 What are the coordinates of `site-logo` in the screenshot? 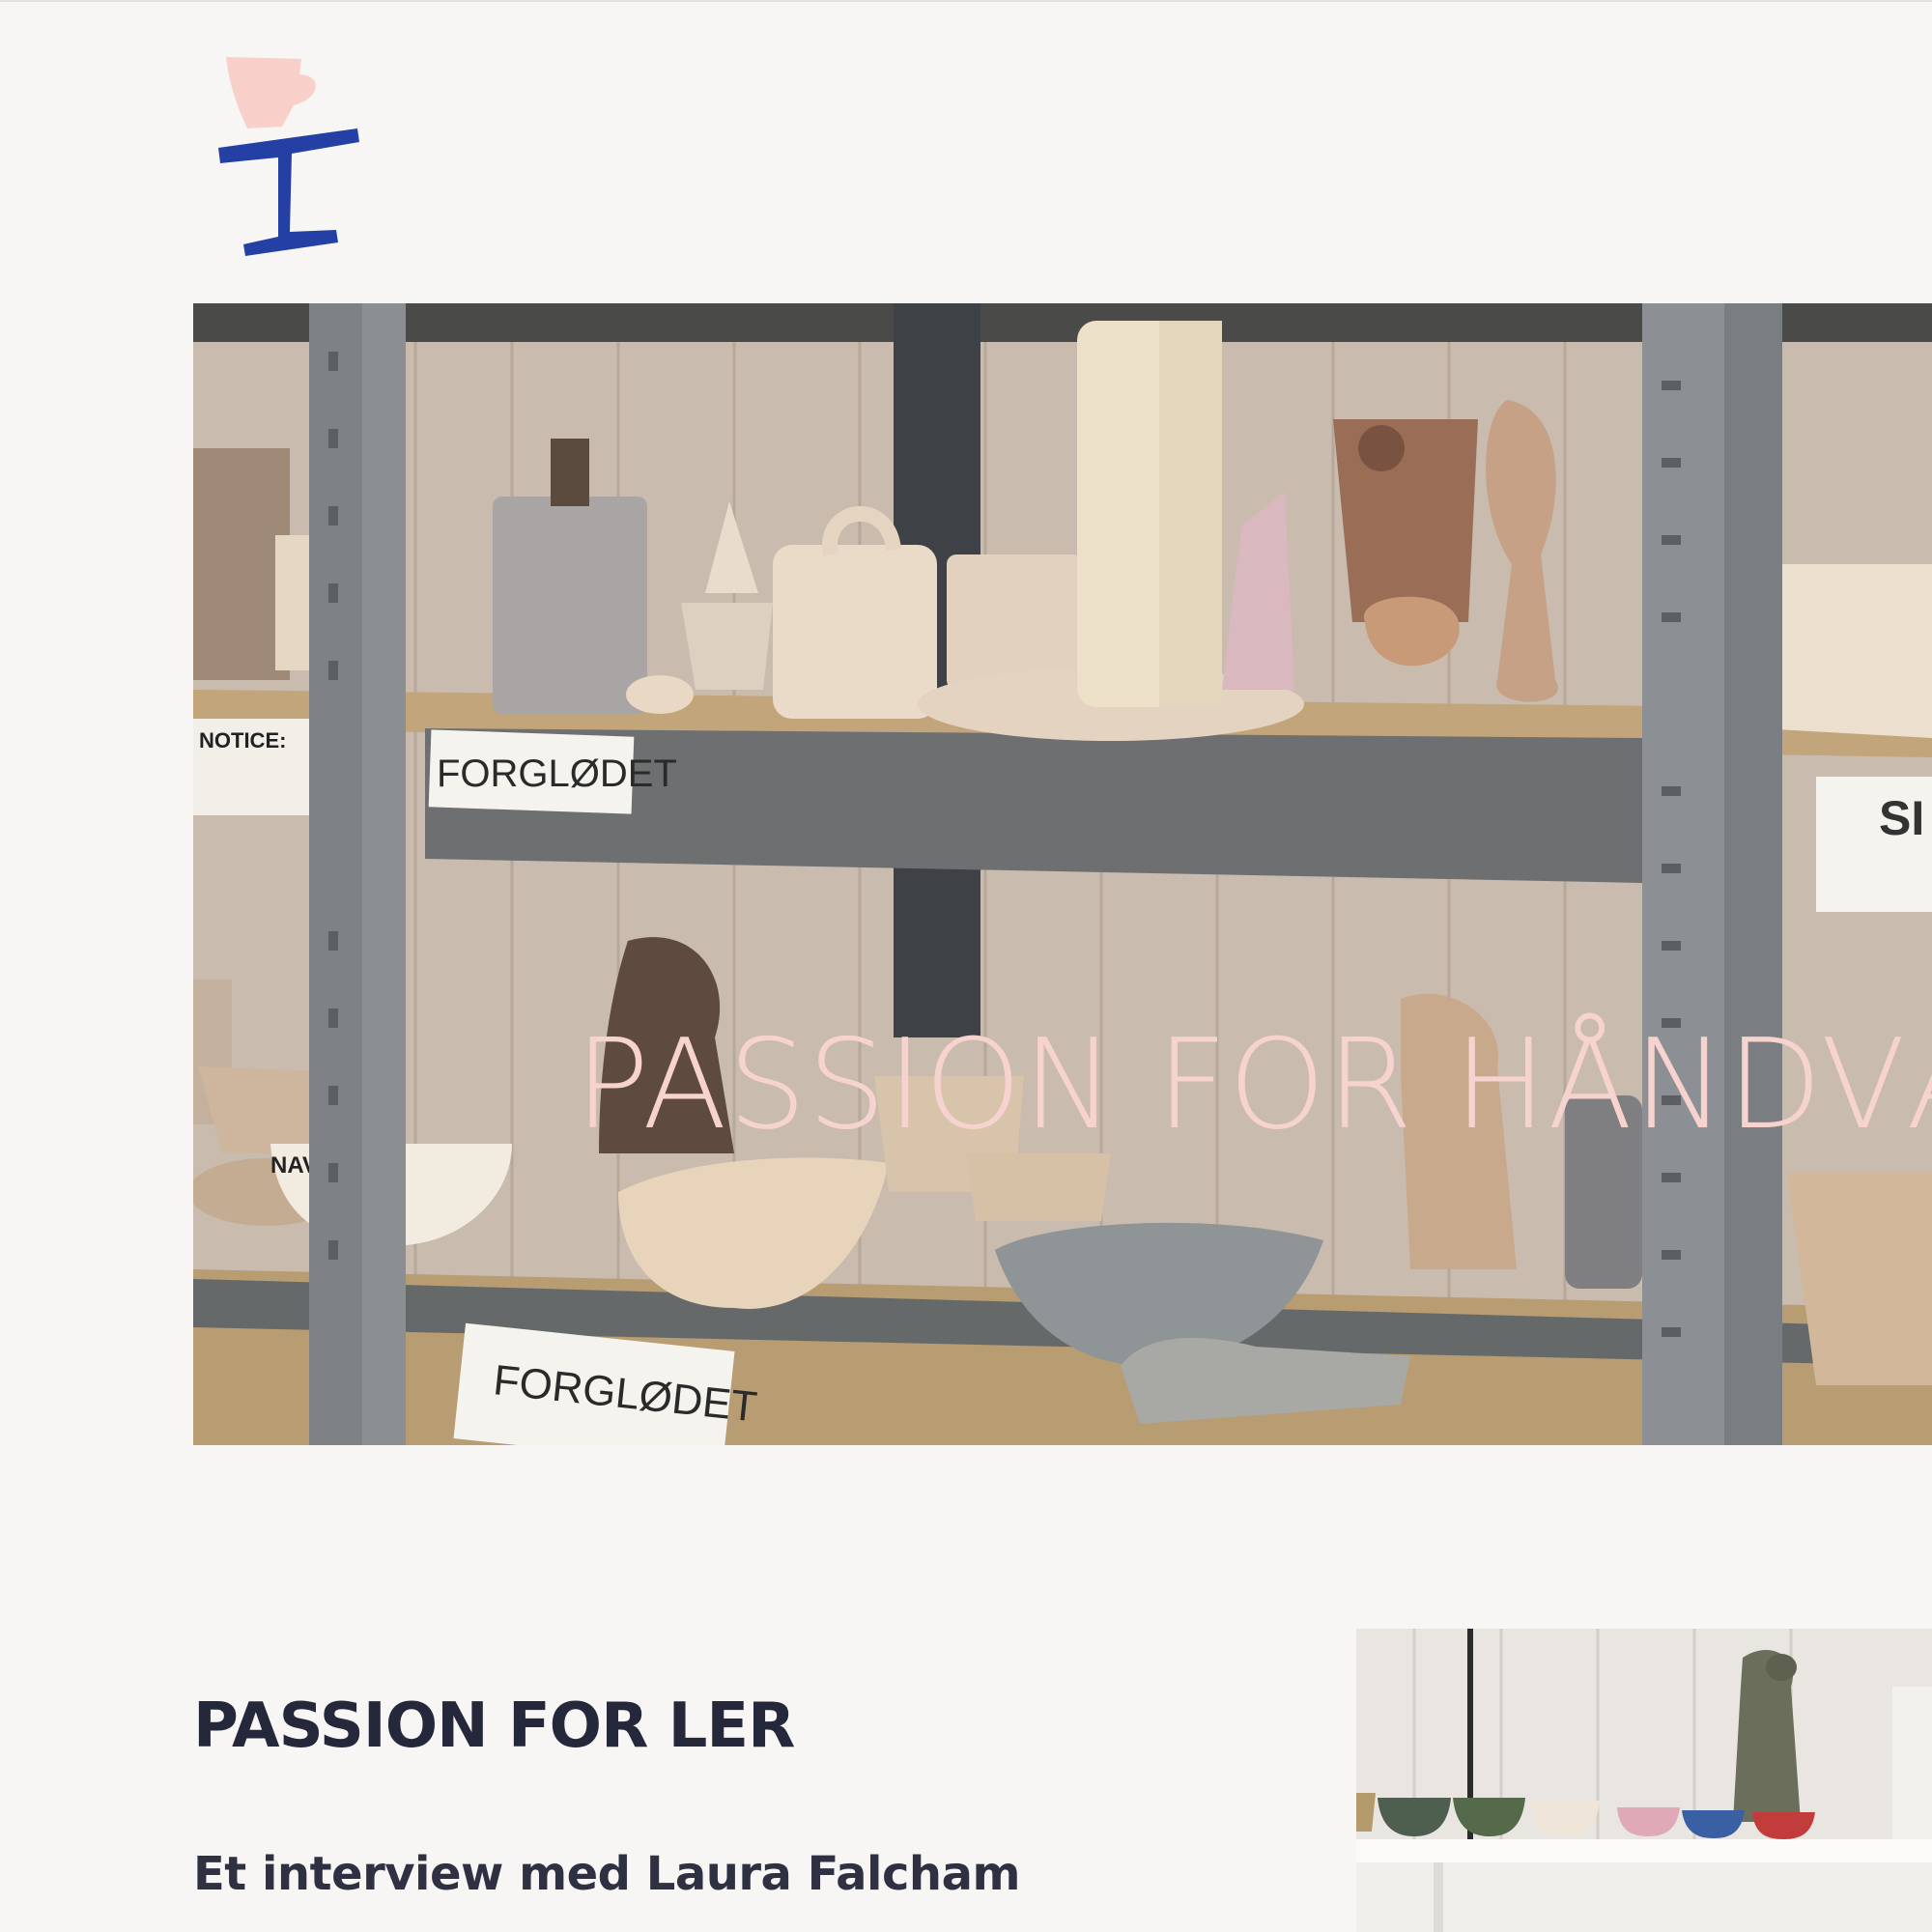 It's located at (290, 159).